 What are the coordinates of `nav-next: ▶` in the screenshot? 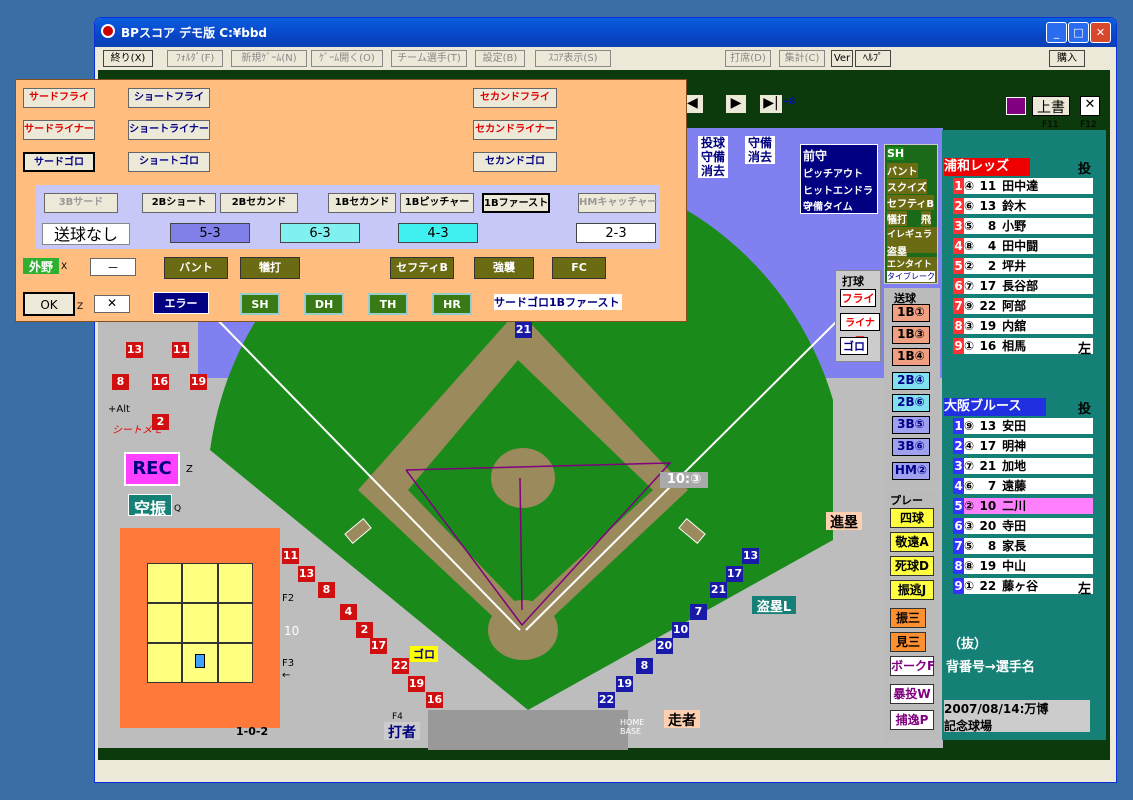 It's located at (736, 104).